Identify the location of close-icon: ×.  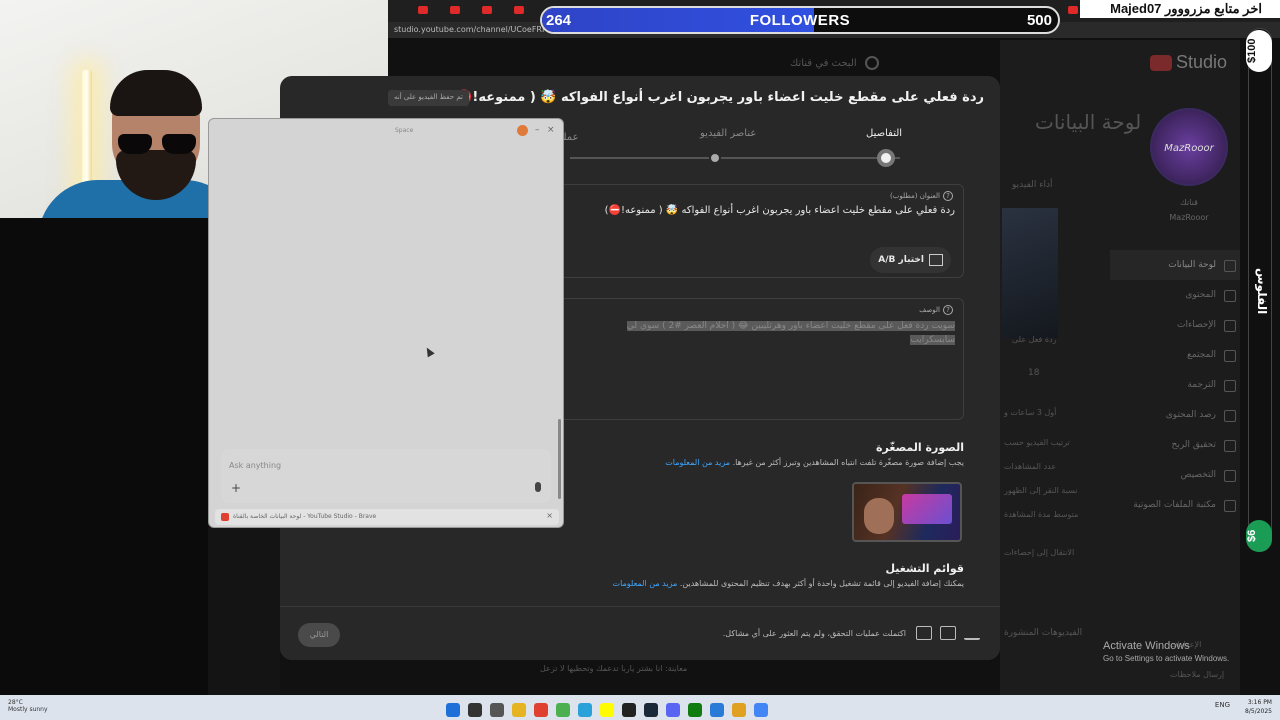
(551, 130).